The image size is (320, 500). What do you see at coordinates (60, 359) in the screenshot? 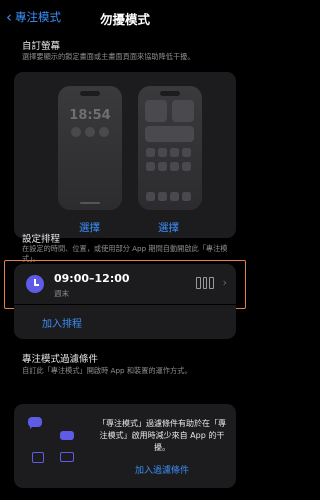
I see `filters-title: 專注模式過濾條件` at bounding box center [60, 359].